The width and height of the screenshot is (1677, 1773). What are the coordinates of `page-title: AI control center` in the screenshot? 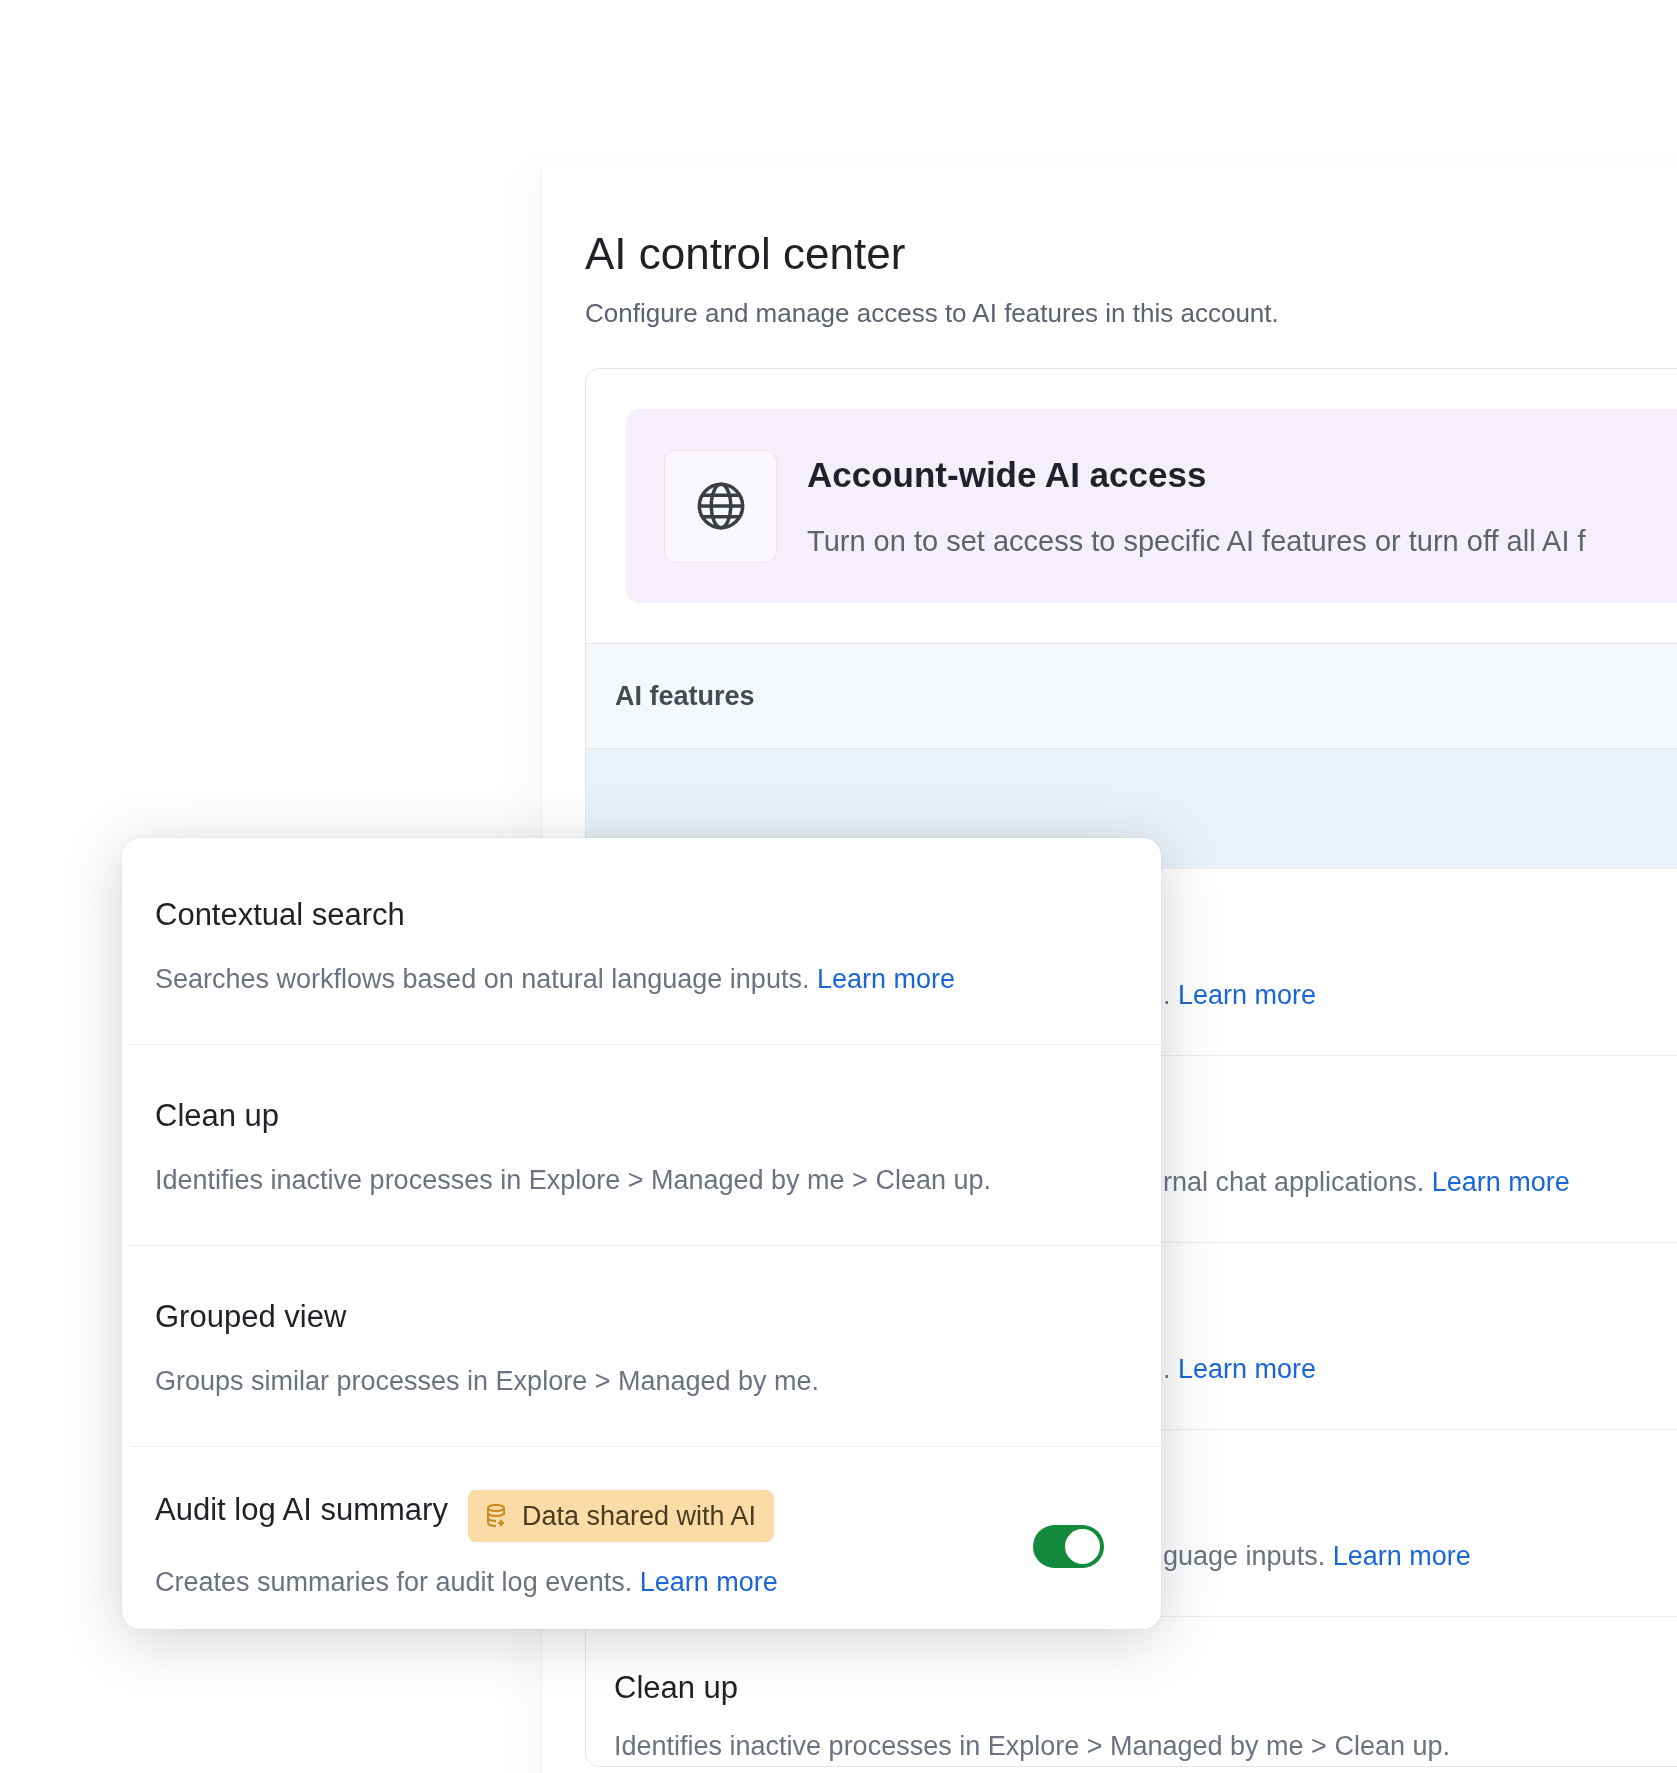 It's located at (746, 254).